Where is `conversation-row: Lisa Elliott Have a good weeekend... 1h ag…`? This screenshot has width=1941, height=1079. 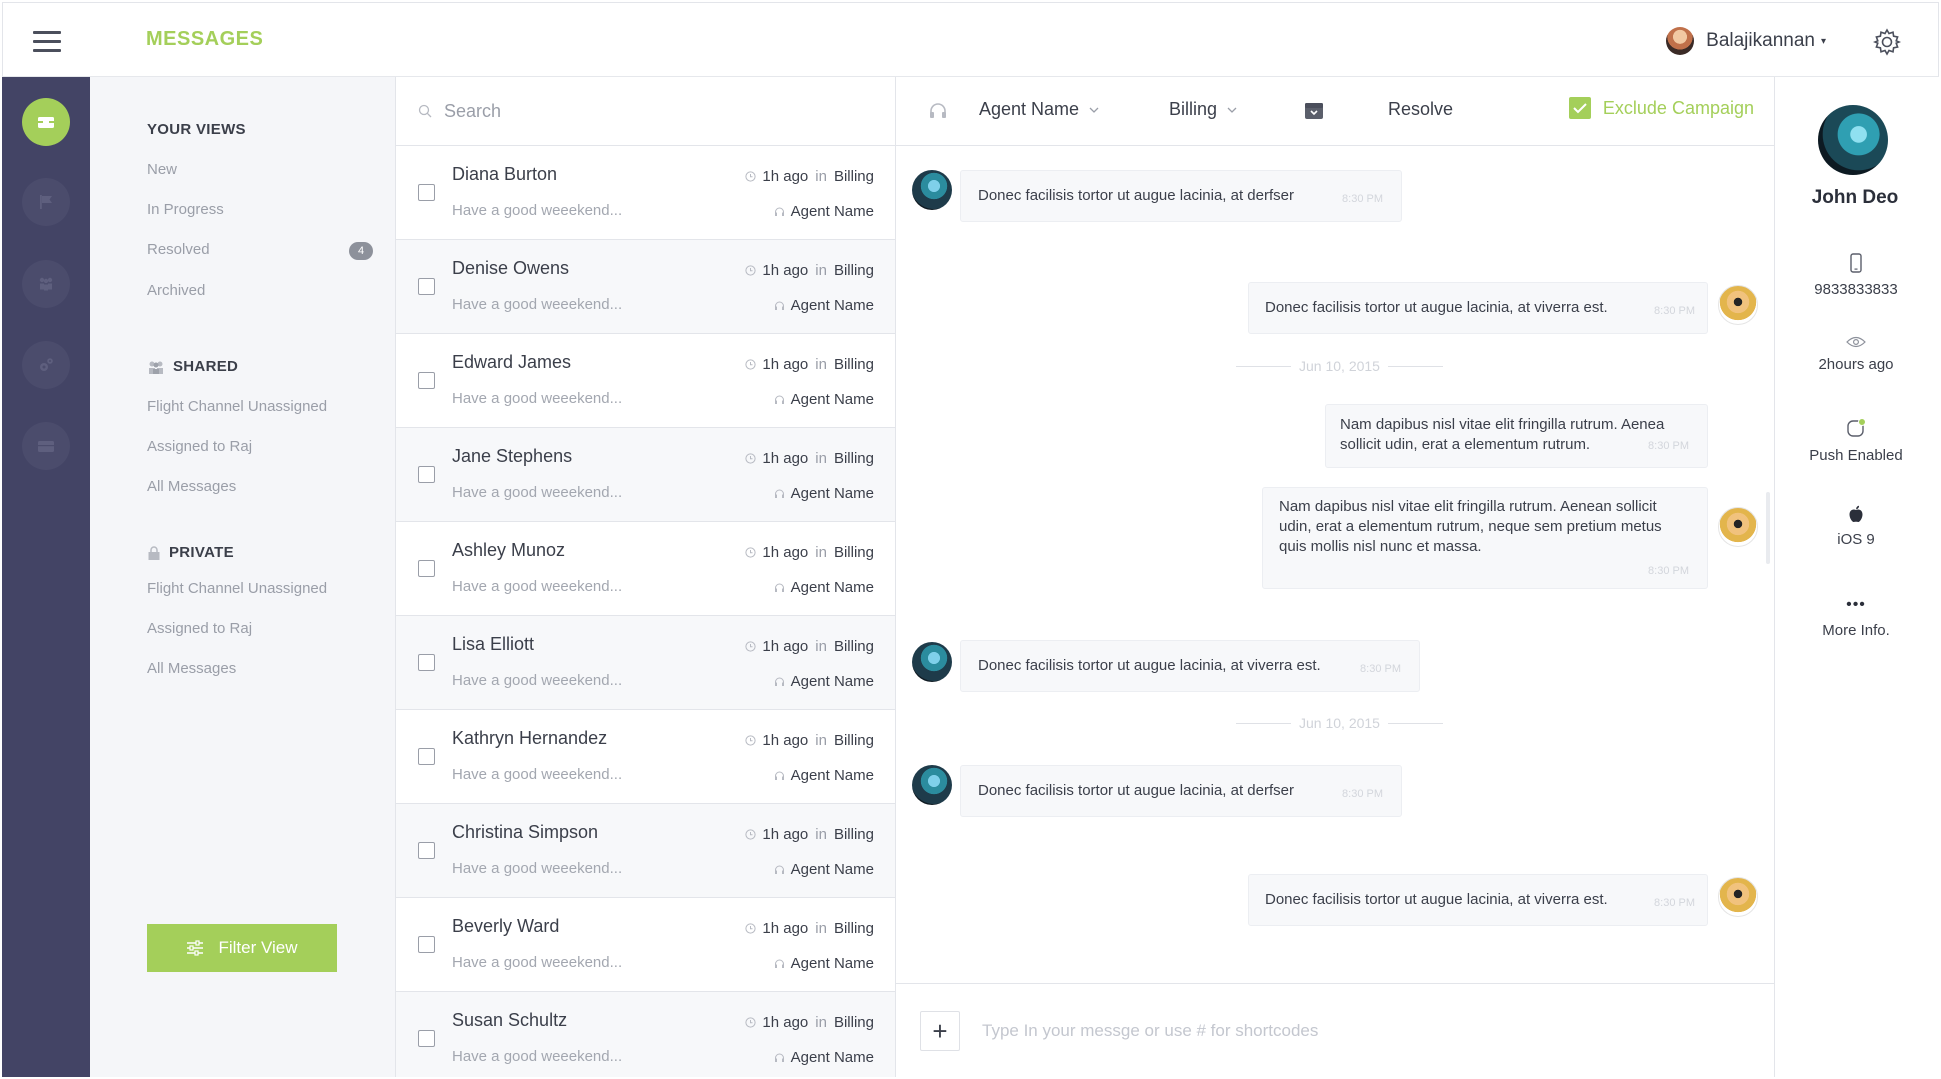
conversation-row: Lisa Elliott Have a good weeekend... 1h ag… is located at coordinates (645, 663).